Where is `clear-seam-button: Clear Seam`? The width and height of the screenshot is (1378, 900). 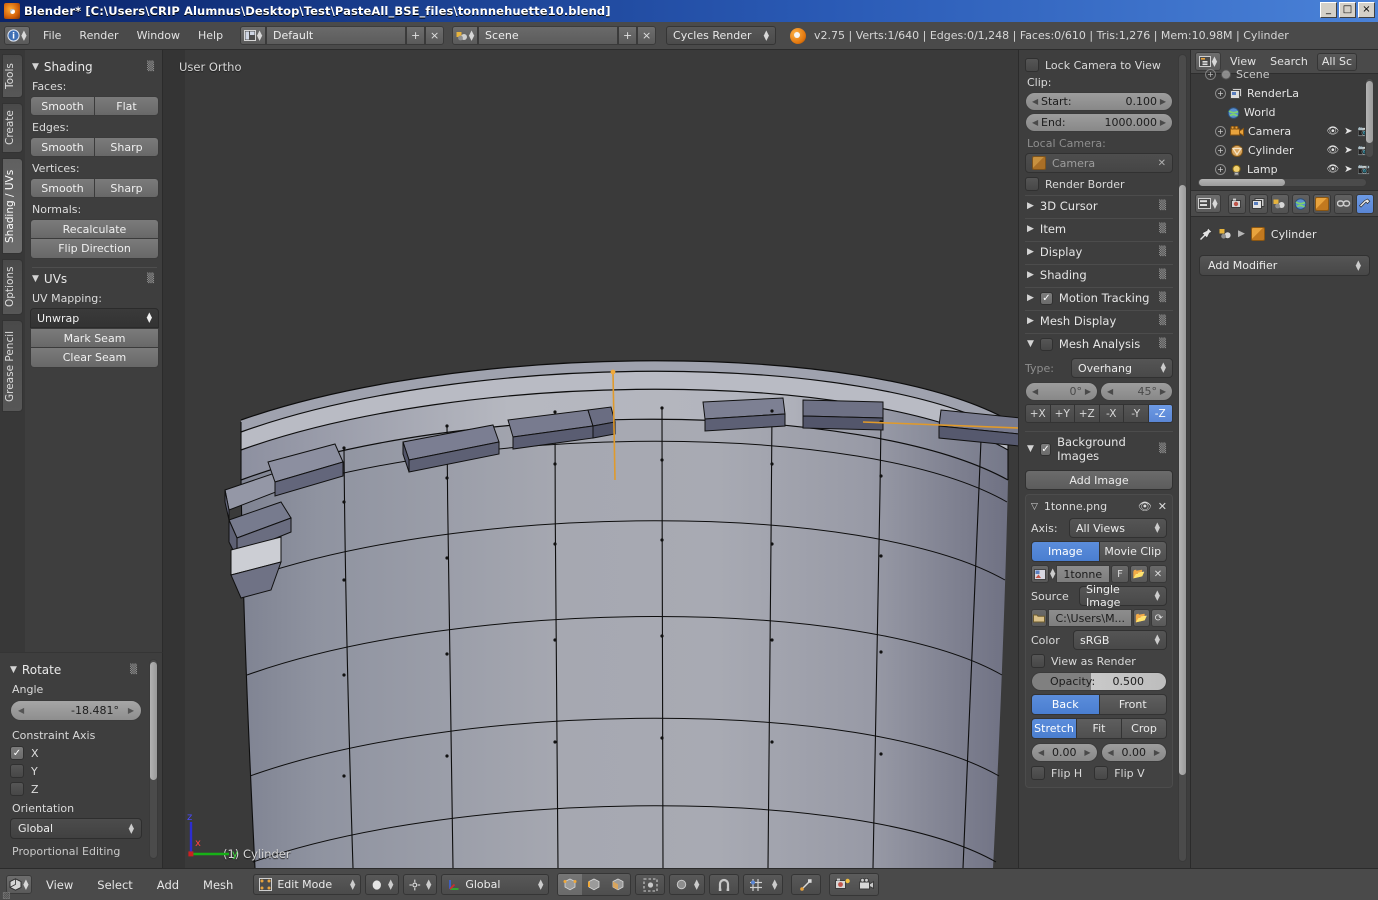 clear-seam-button: Clear Seam is located at coordinates (94, 358).